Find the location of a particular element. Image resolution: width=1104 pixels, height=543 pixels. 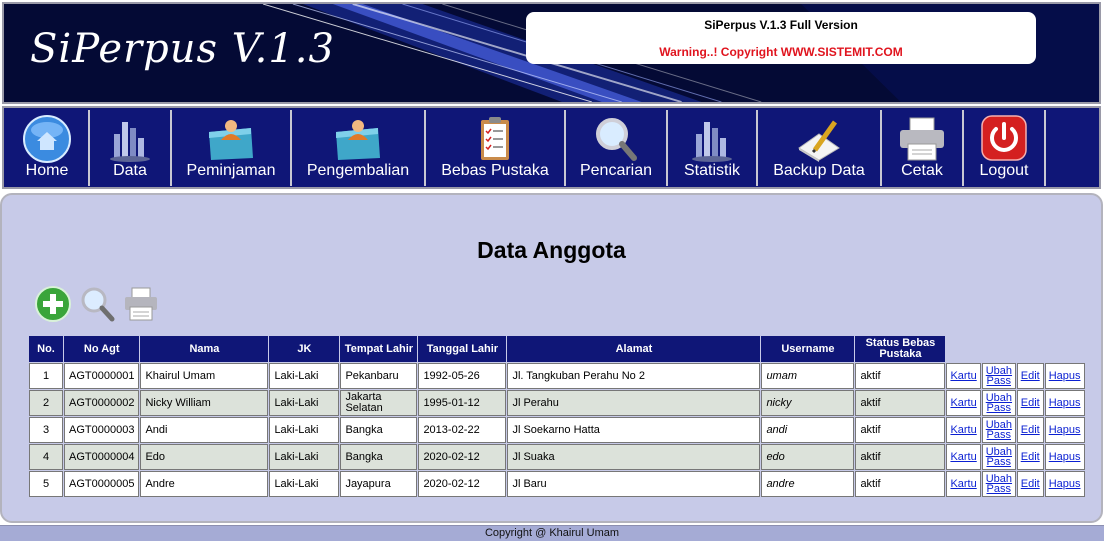

home-icon is located at coordinates (47, 139).